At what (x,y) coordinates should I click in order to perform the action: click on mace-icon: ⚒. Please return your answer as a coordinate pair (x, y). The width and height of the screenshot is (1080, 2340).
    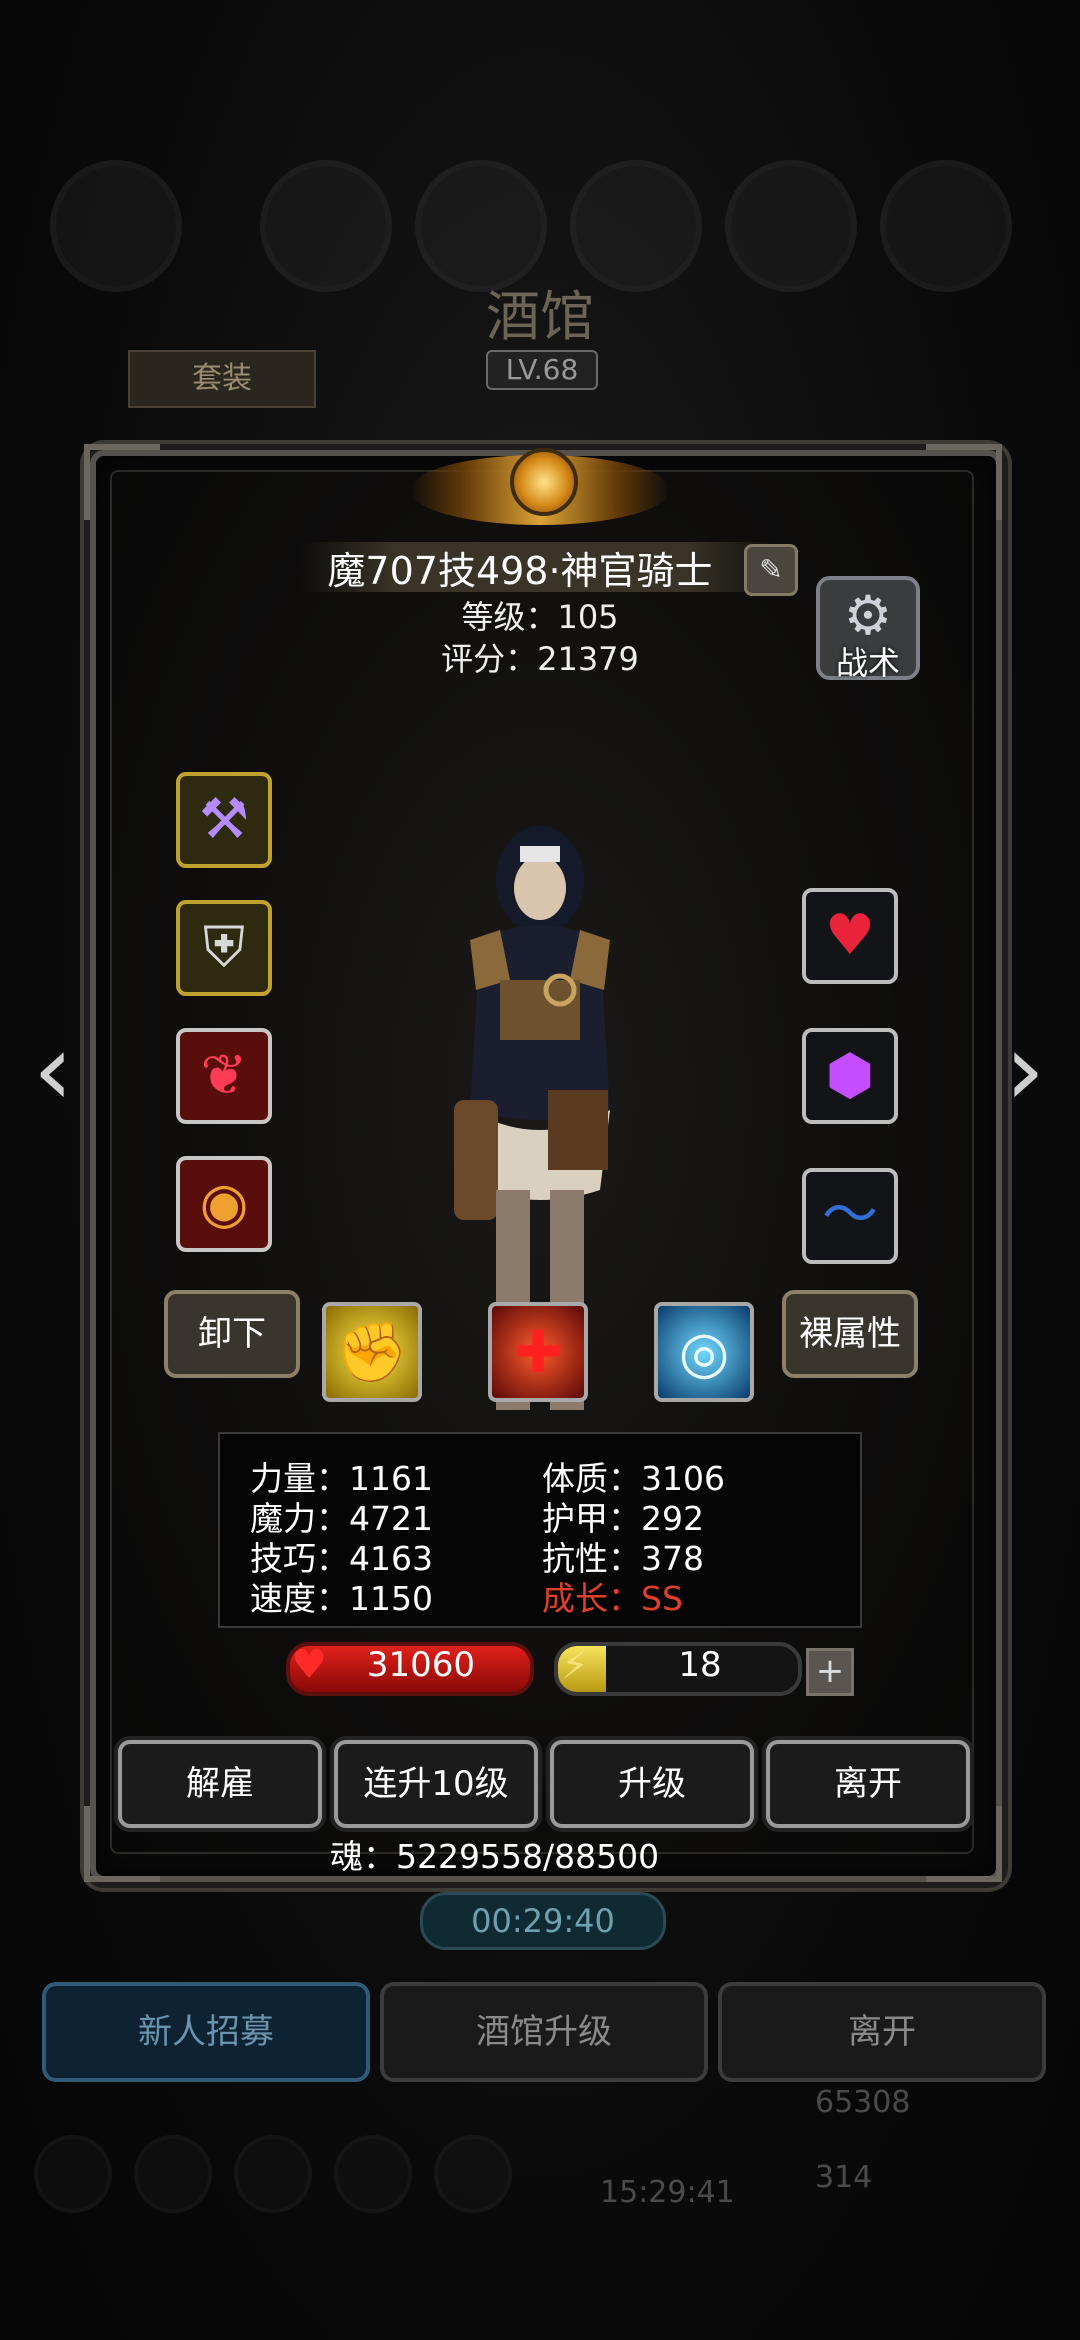
    Looking at the image, I should click on (224, 819).